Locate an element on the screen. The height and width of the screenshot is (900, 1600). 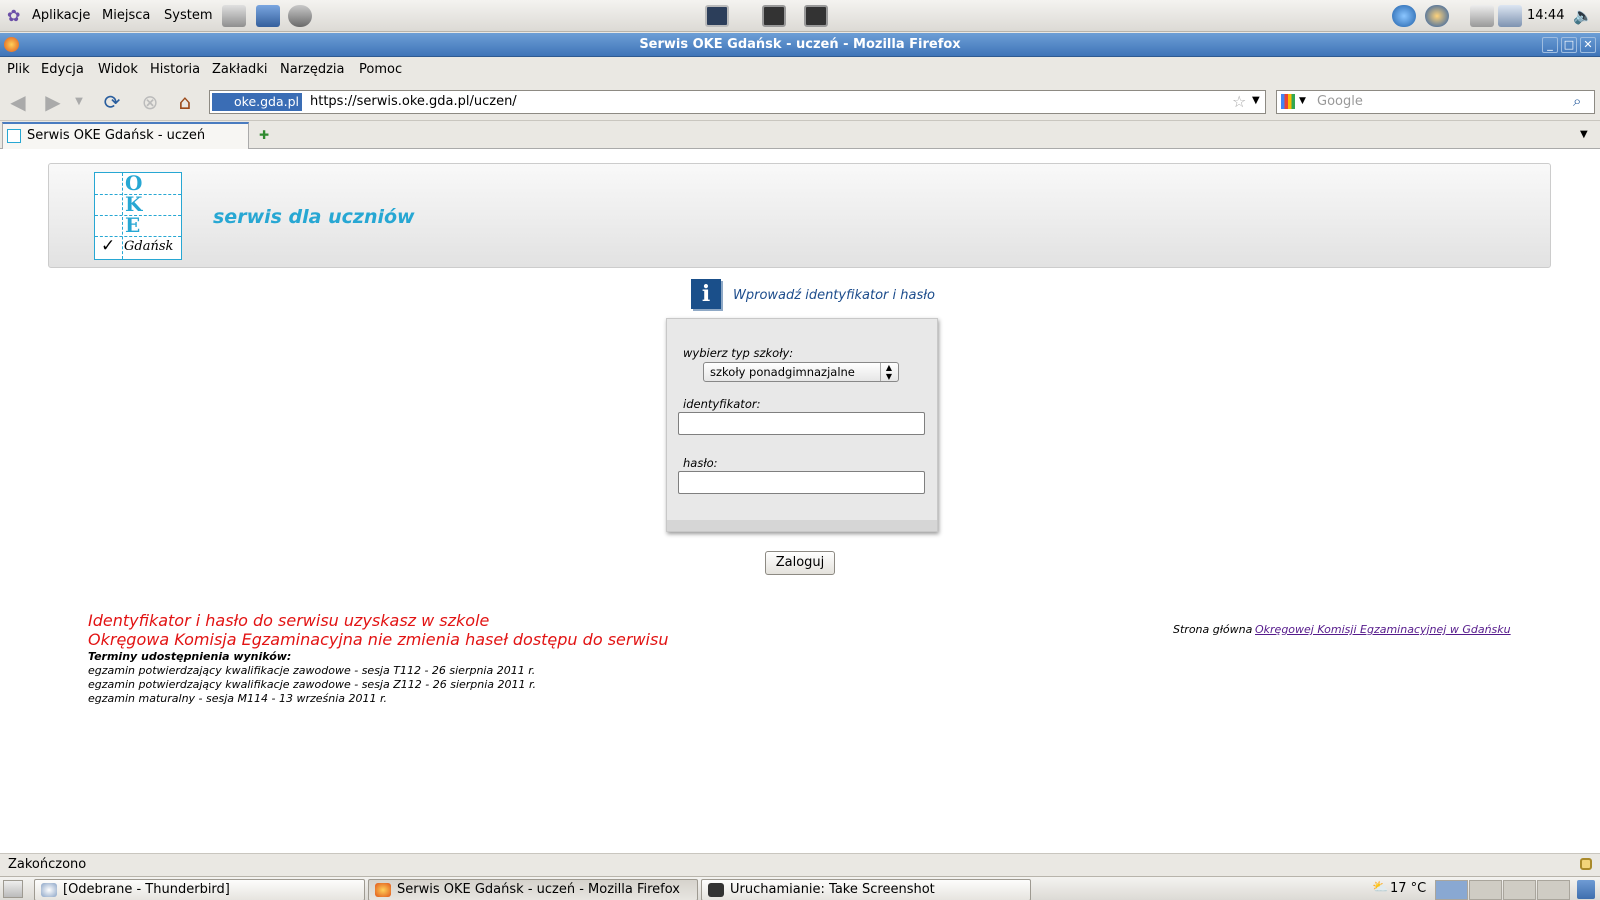
stop-icon: ⊗ is located at coordinates (150, 102).